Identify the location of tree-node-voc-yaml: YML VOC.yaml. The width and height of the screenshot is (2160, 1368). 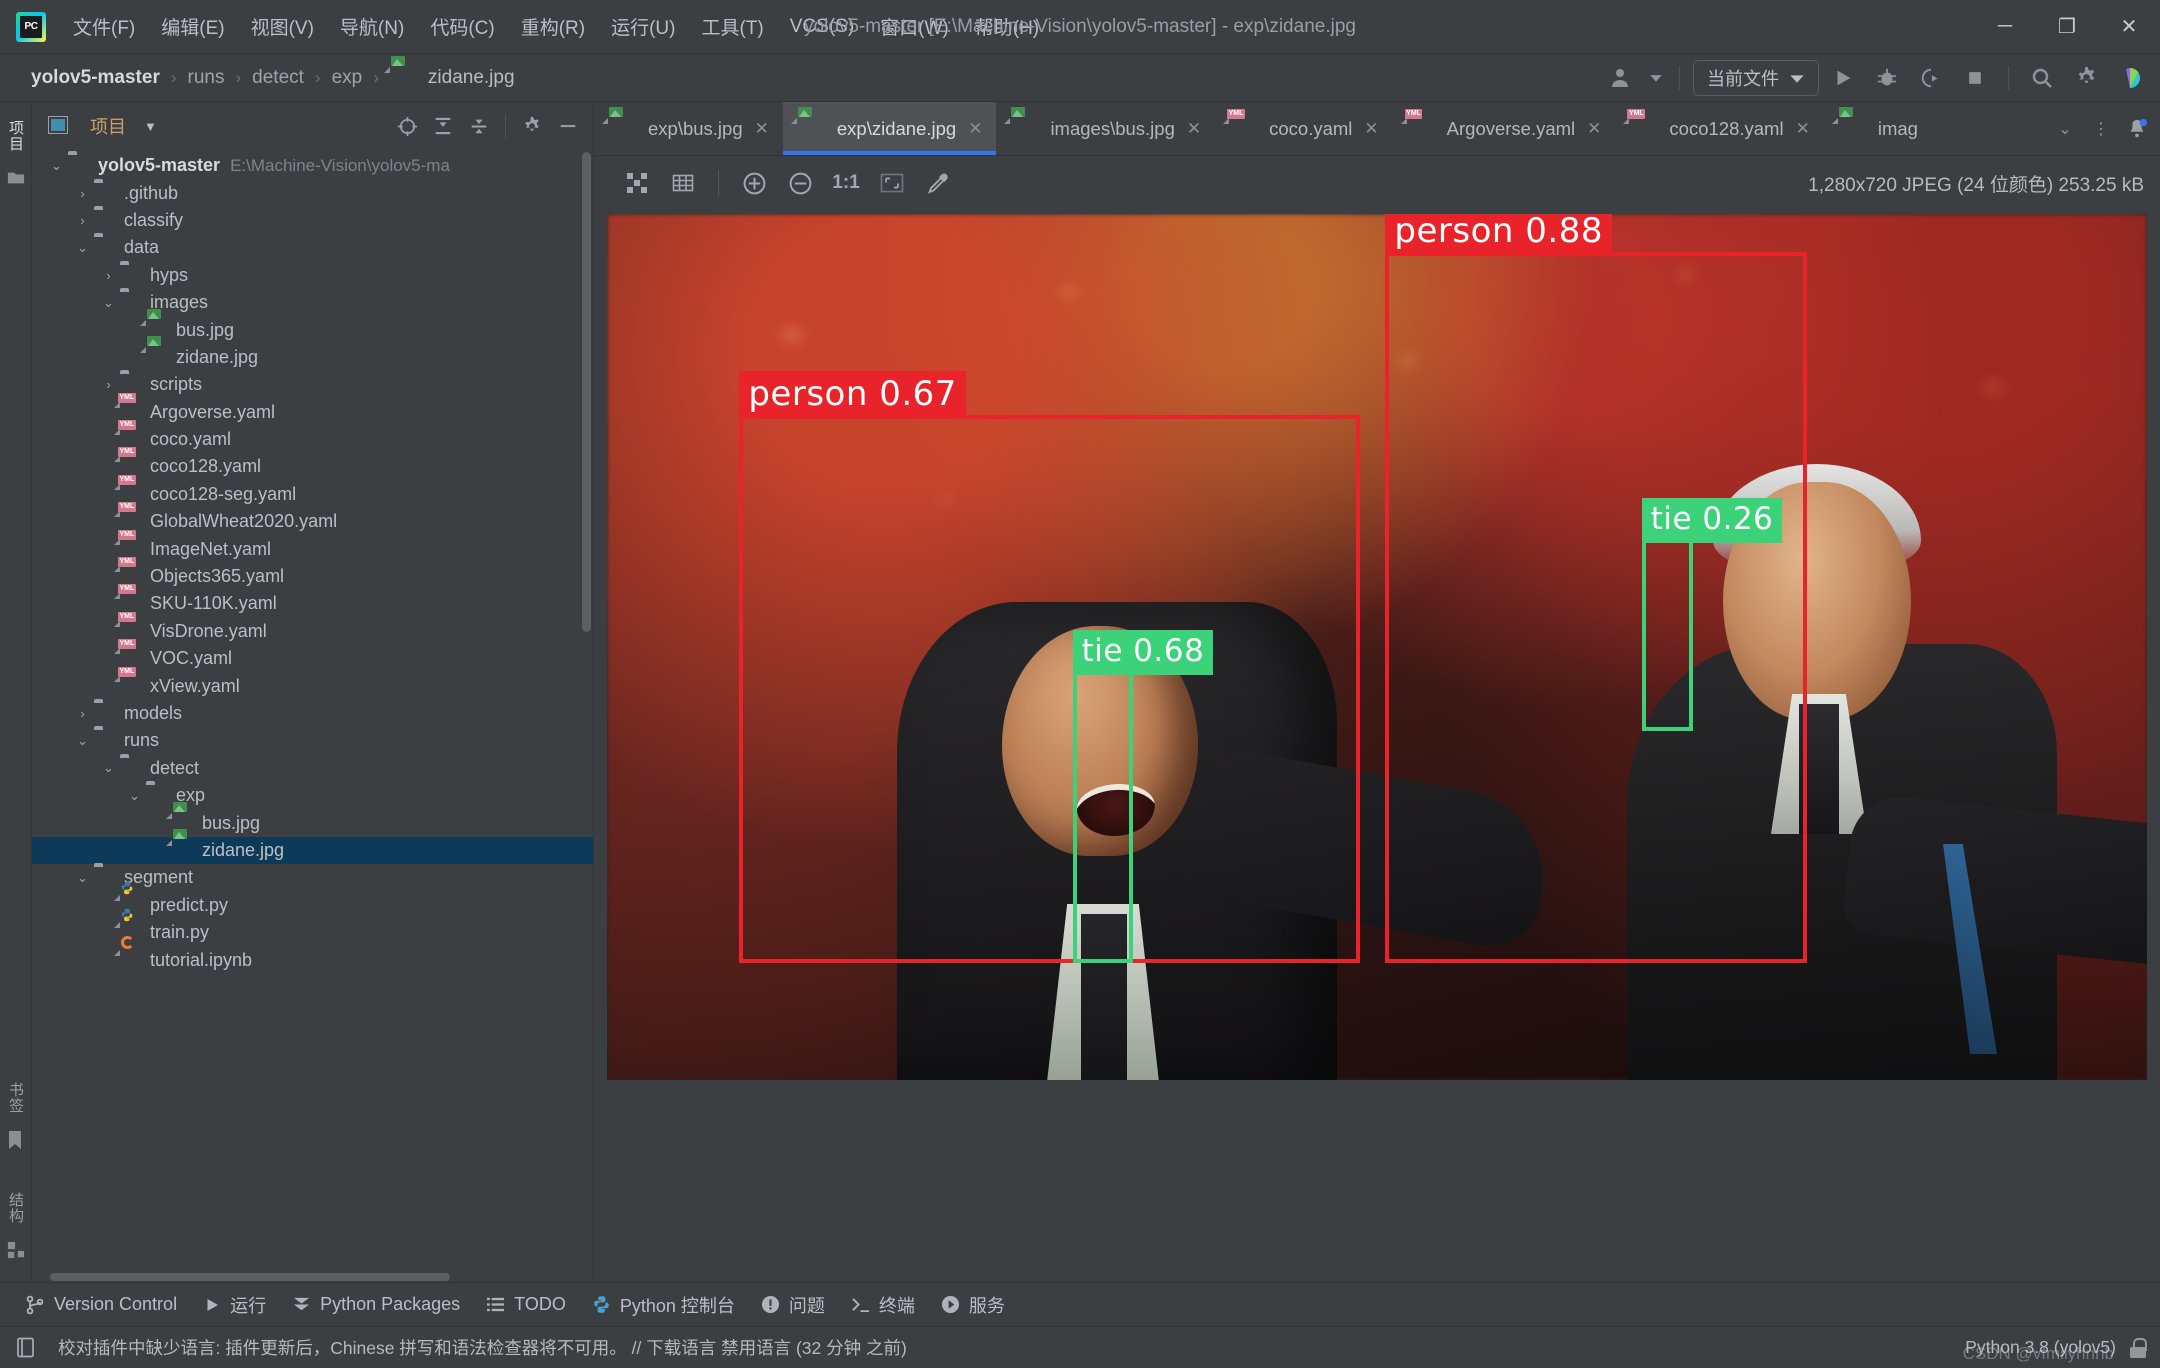
(312, 655).